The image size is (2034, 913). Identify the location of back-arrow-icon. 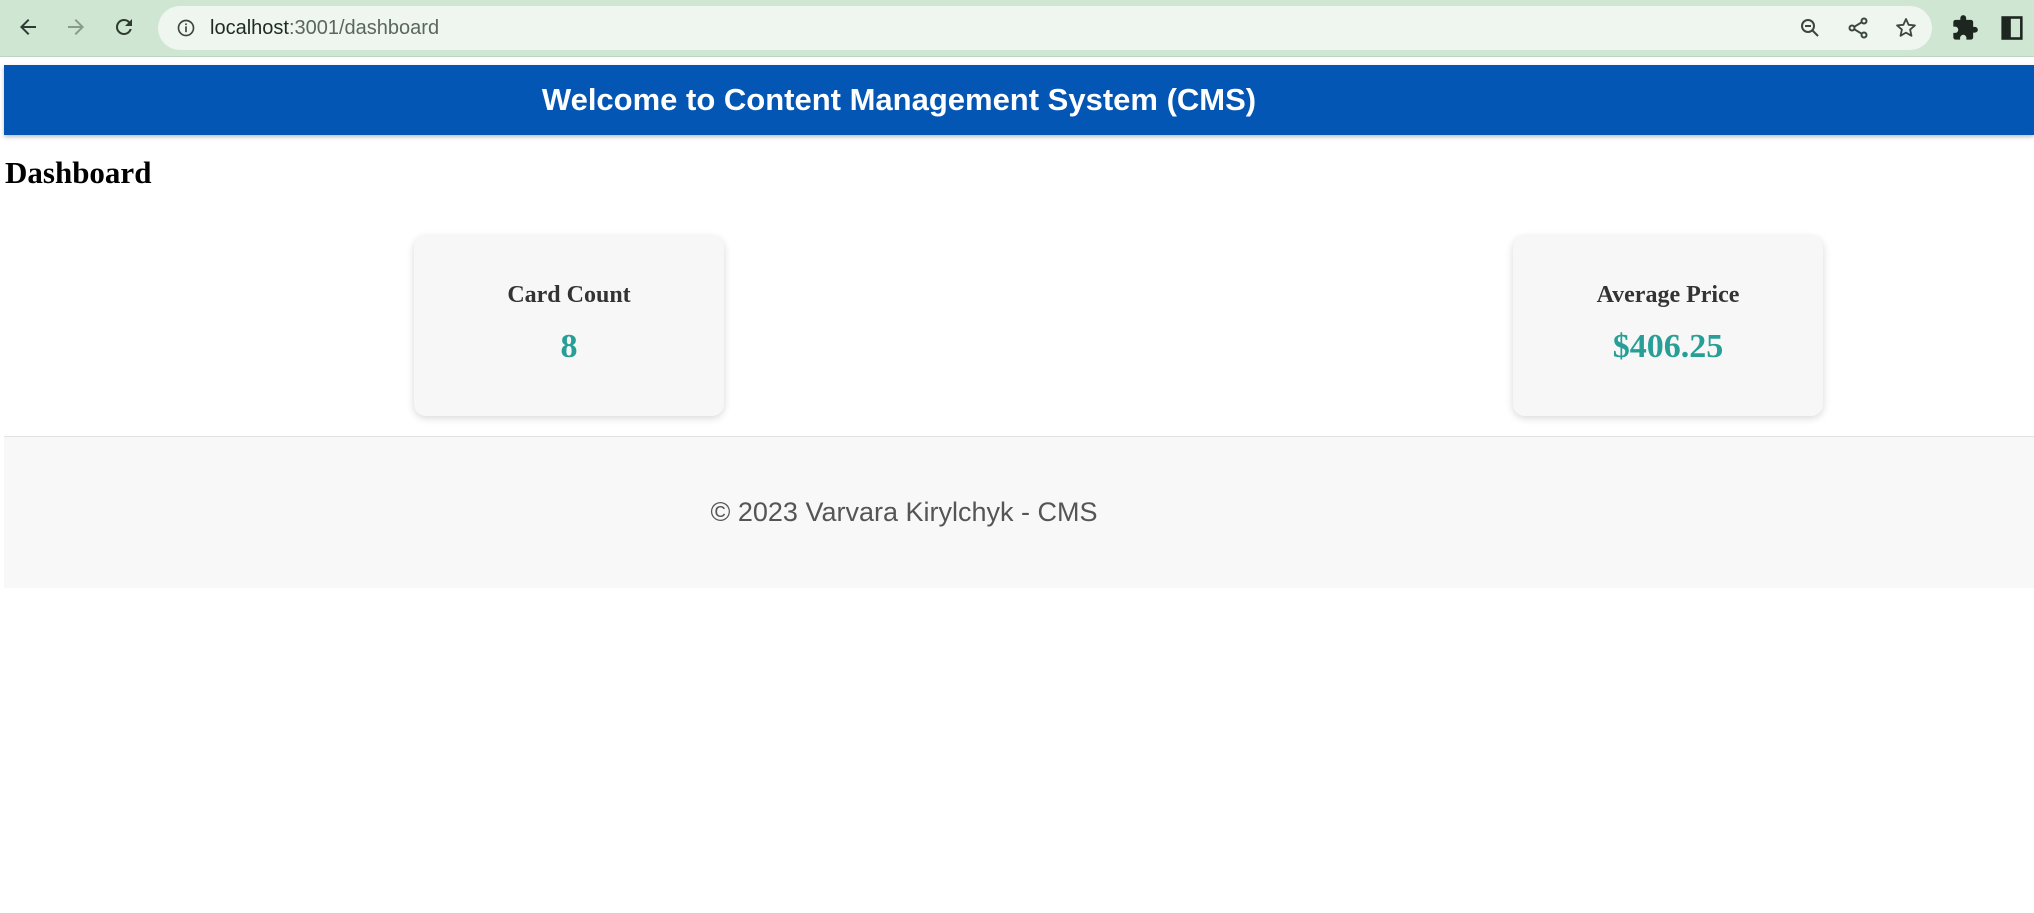
(28, 27).